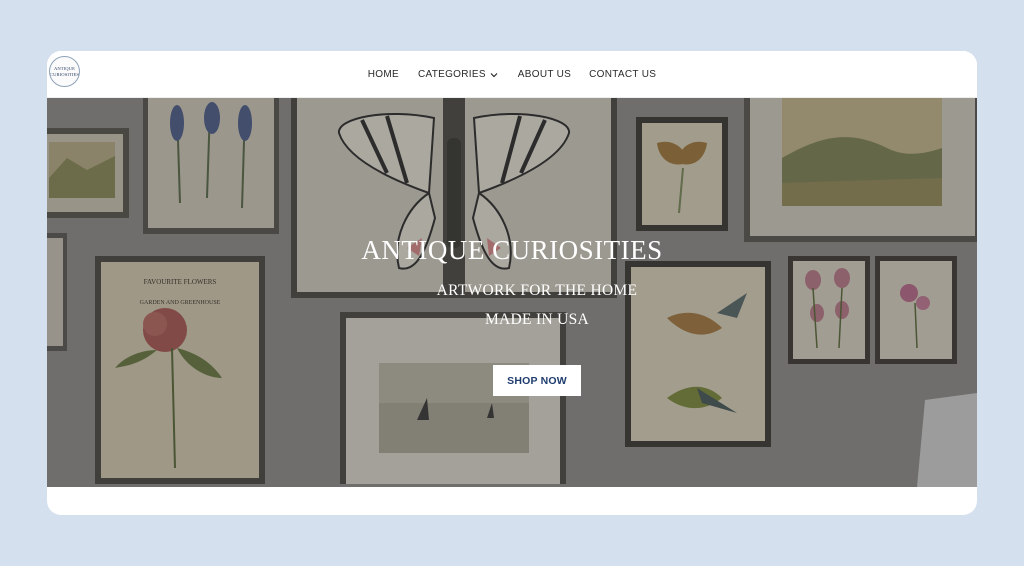 The height and width of the screenshot is (566, 1024). Describe the element at coordinates (622, 74) in the screenshot. I see `nav-contact-us: CONTACT US` at that location.